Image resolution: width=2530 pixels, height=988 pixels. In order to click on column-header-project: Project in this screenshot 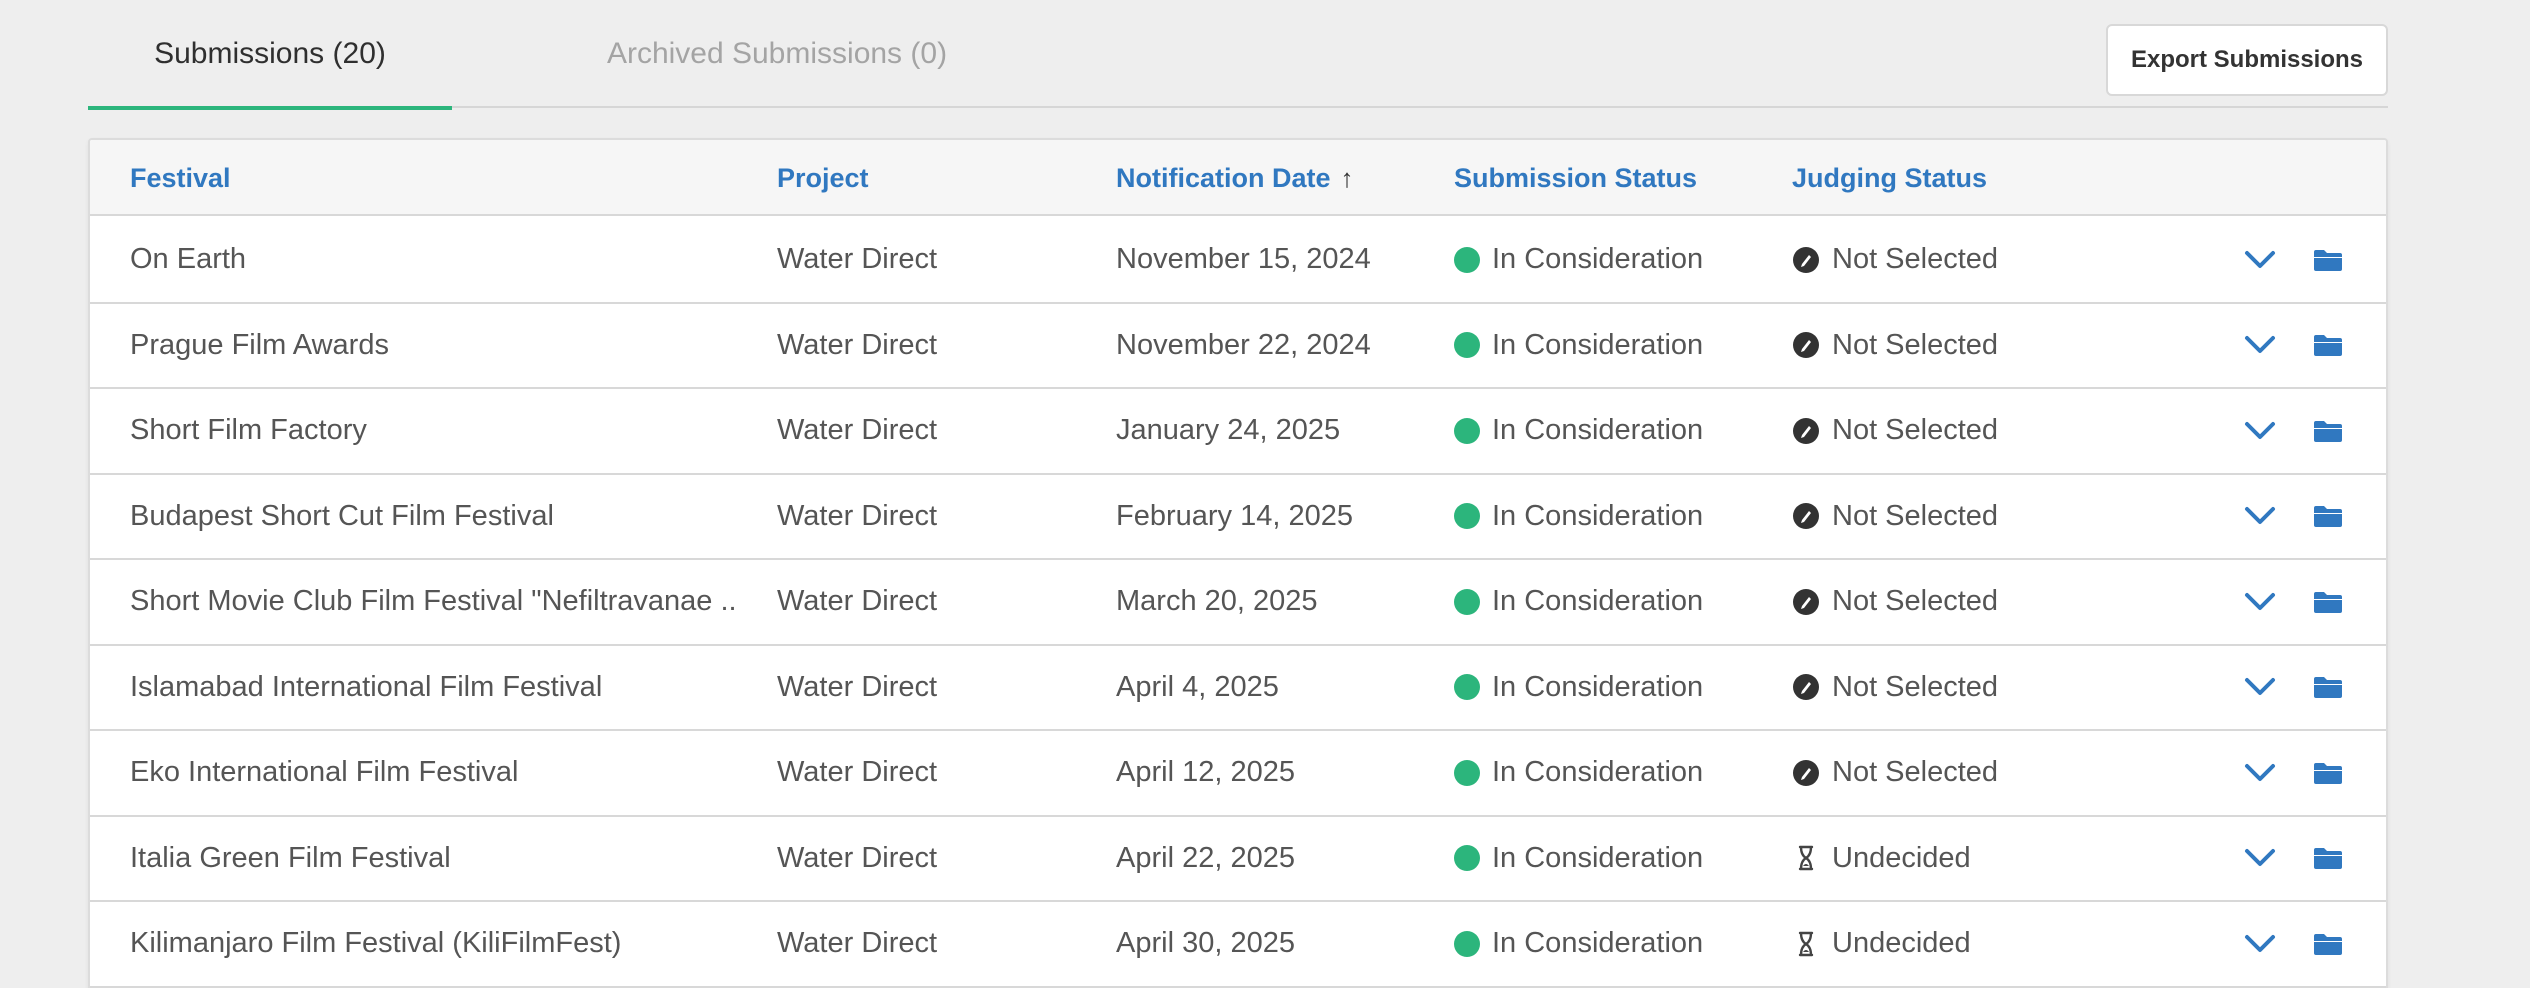, I will do `click(823, 178)`.